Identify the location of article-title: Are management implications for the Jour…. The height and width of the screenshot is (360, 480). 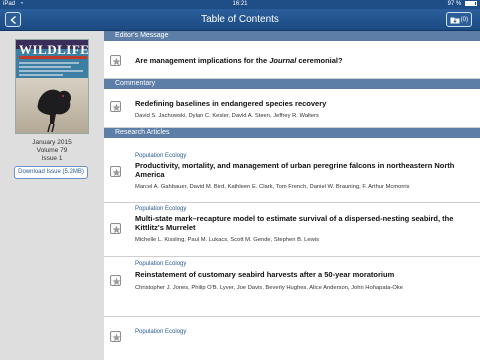
(301, 60).